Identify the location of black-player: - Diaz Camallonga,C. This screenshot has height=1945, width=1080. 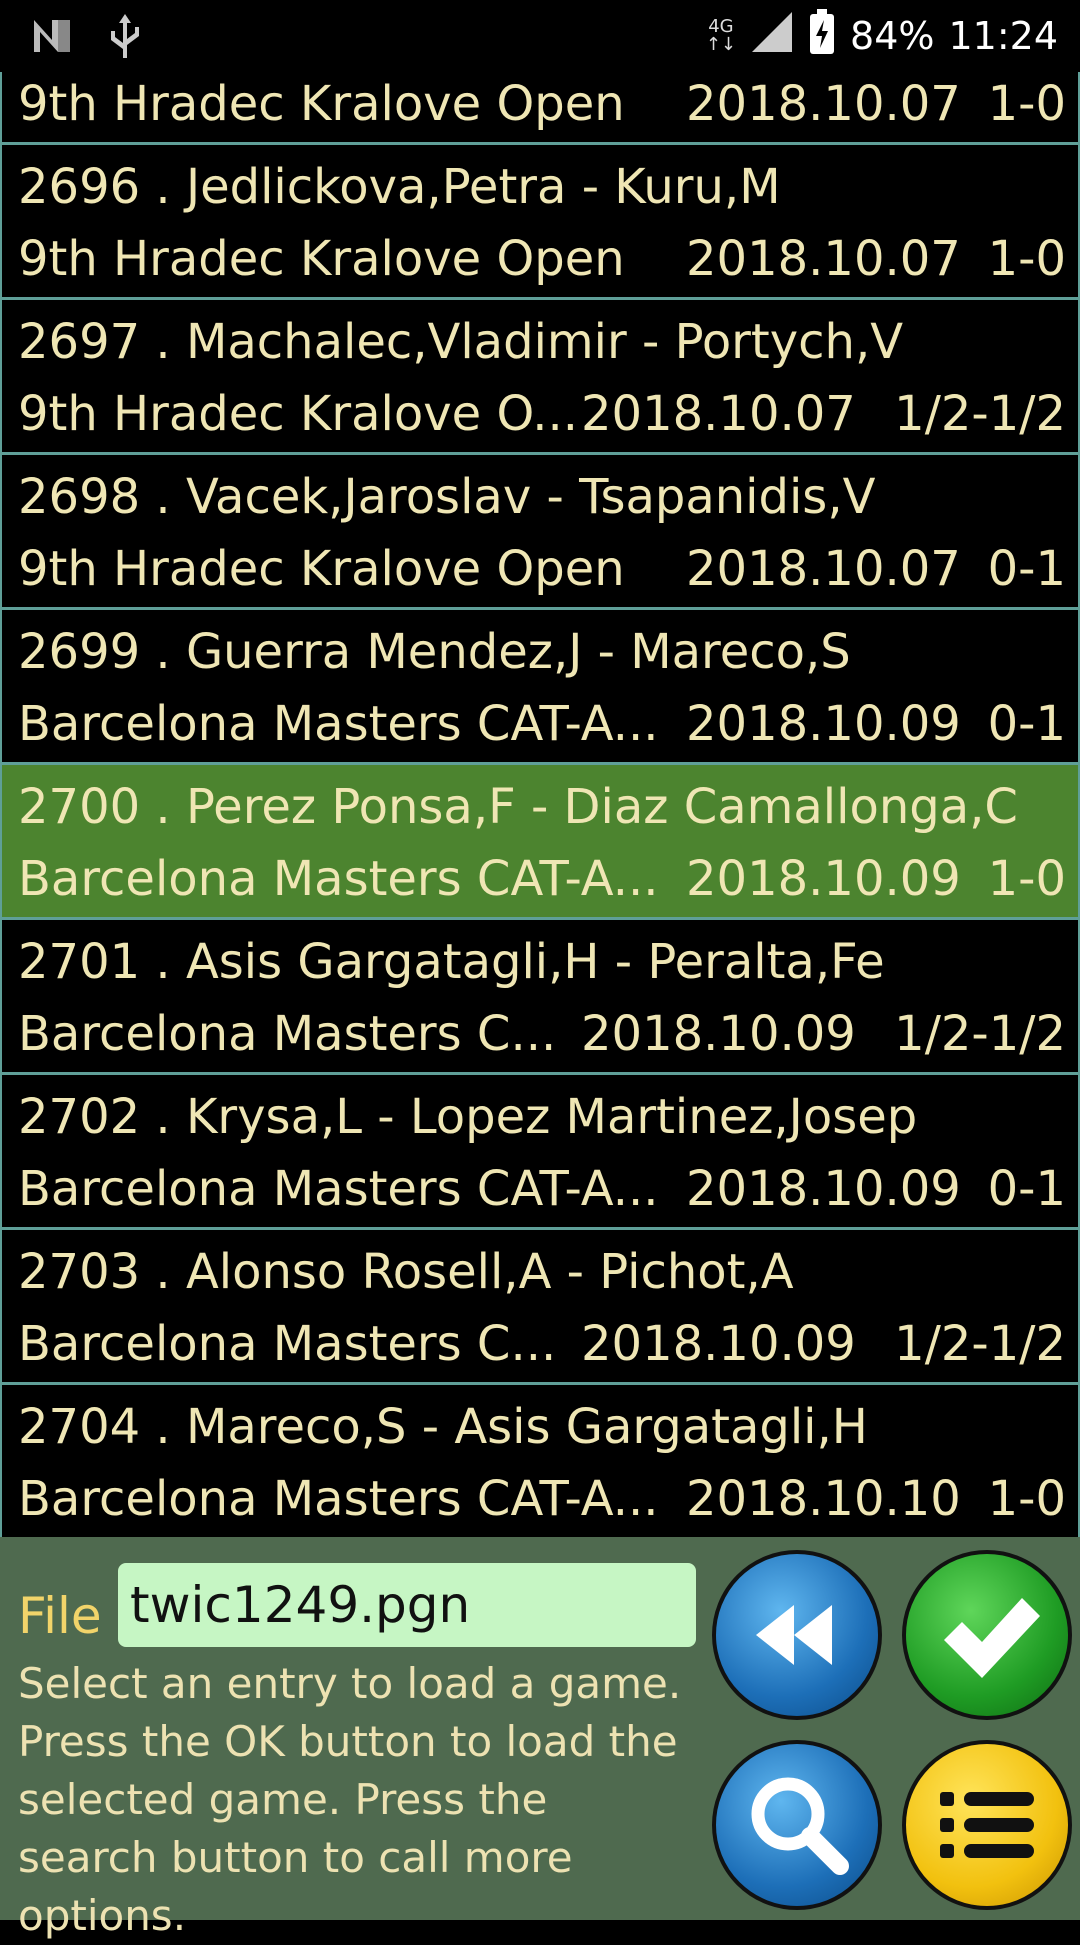
(774, 807).